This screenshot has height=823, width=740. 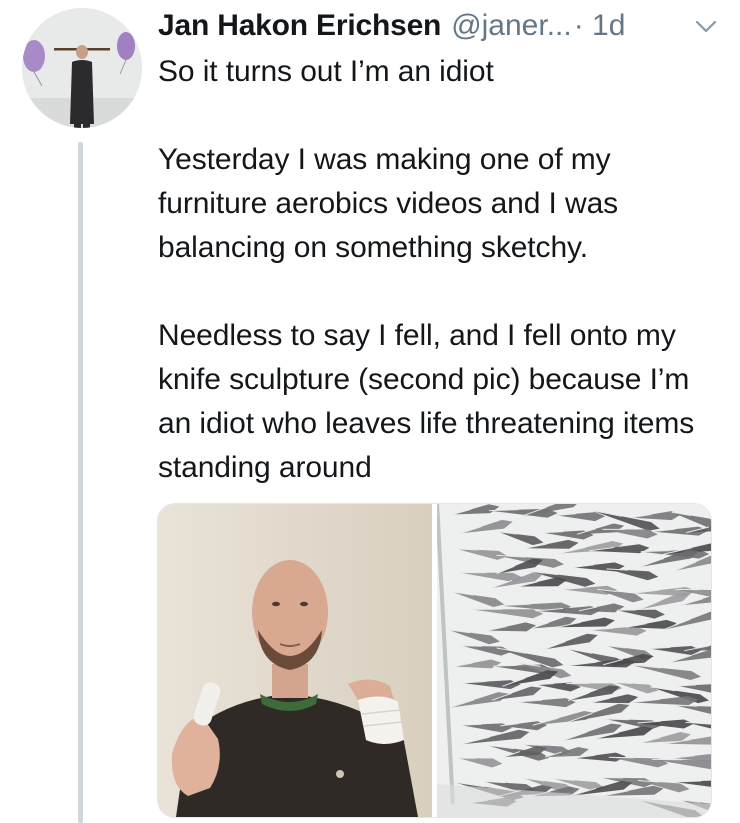 I want to click on knife-sculpture-photo-icon, so click(x=574, y=660).